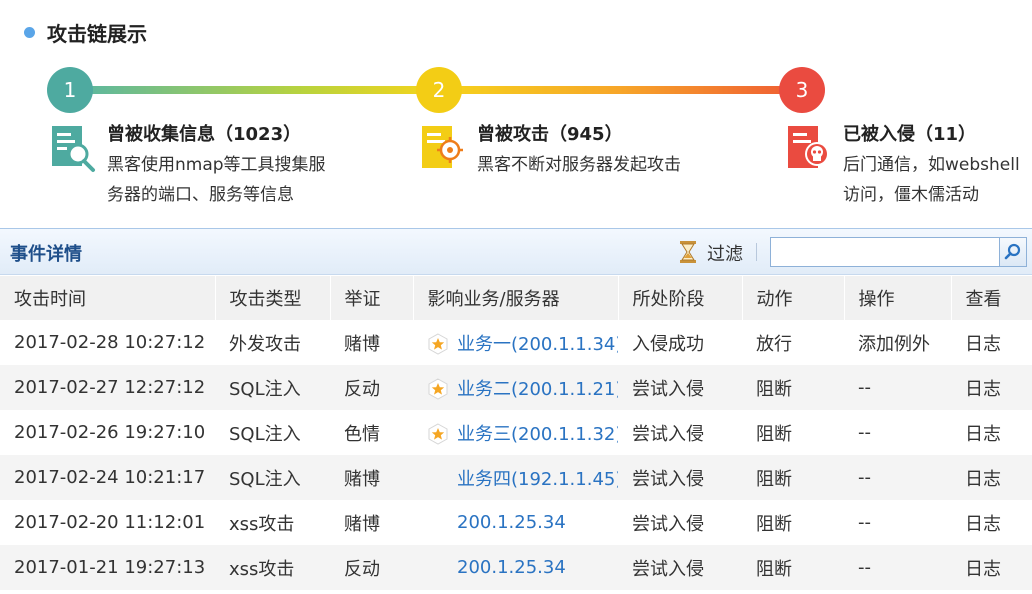 This screenshot has height=594, width=1032. What do you see at coordinates (550, 134) in the screenshot?
I see `stage-2-heading: 曾被攻击（945）` at bounding box center [550, 134].